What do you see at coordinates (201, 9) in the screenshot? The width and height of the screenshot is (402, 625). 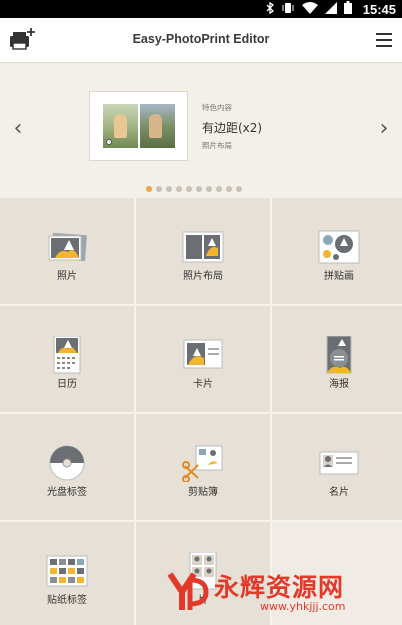 I see `status-bar: 15:45` at bounding box center [201, 9].